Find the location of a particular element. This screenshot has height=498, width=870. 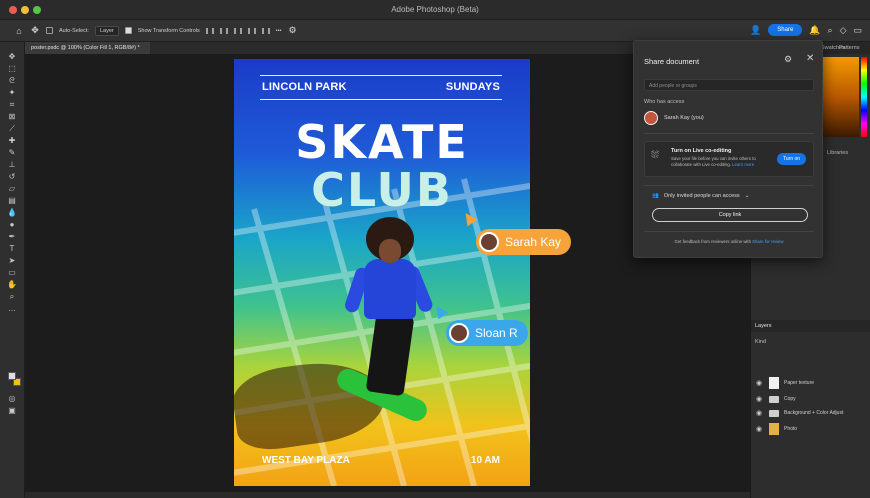

gradient-tool-icon: ▤ is located at coordinates (12, 200).